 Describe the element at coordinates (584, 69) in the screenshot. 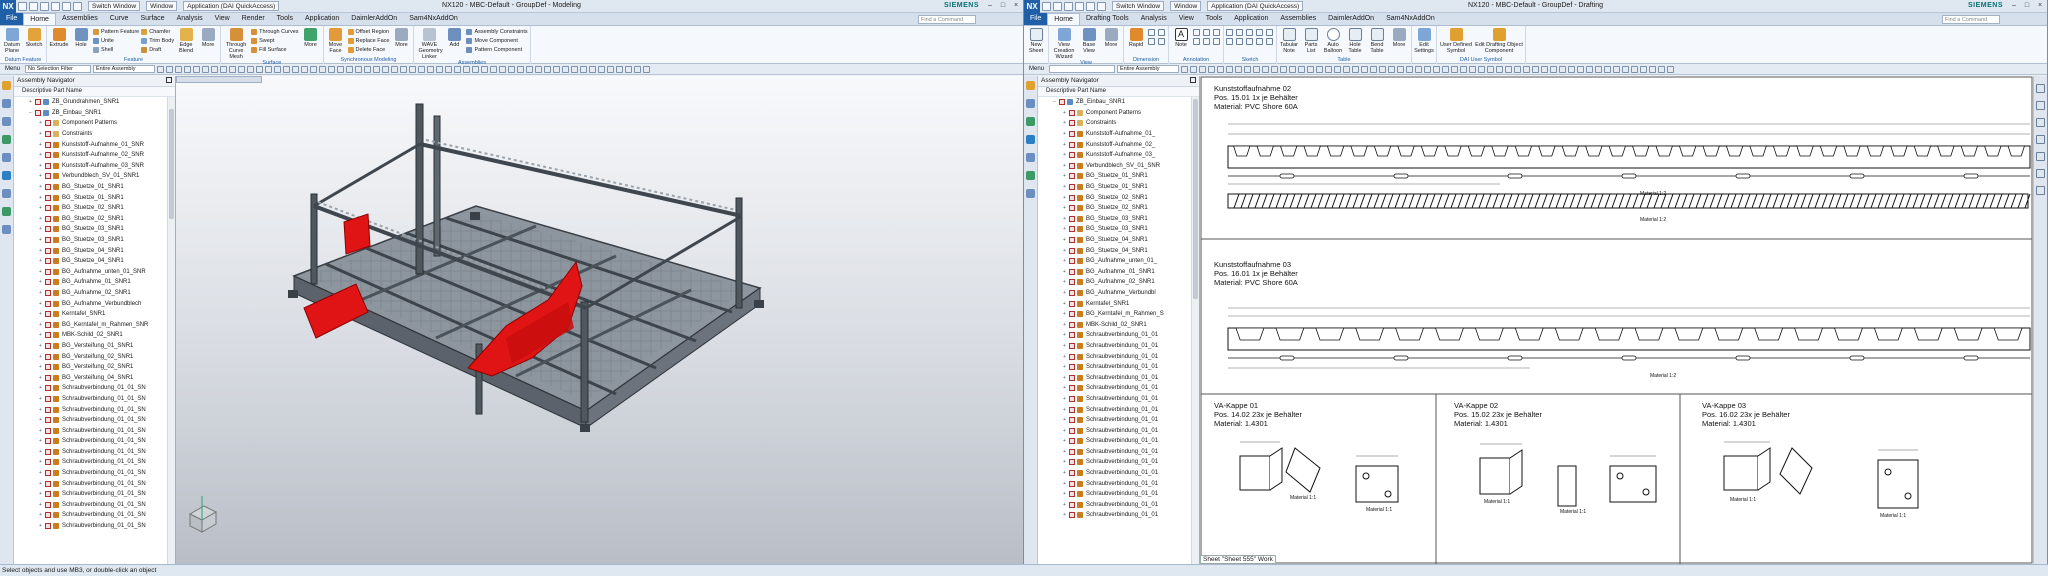

I see `balloon-icon` at that location.